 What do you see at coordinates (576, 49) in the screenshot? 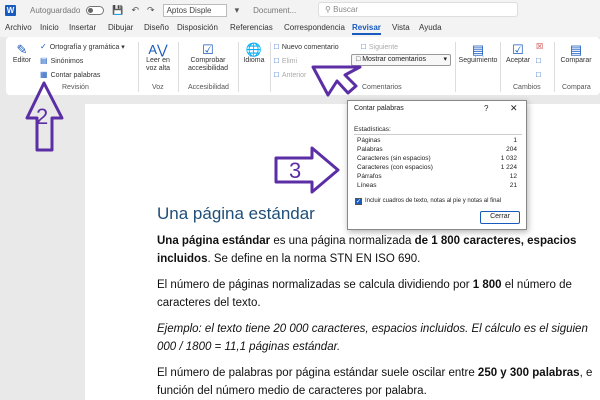
I see `compare-icon: ▤` at bounding box center [576, 49].